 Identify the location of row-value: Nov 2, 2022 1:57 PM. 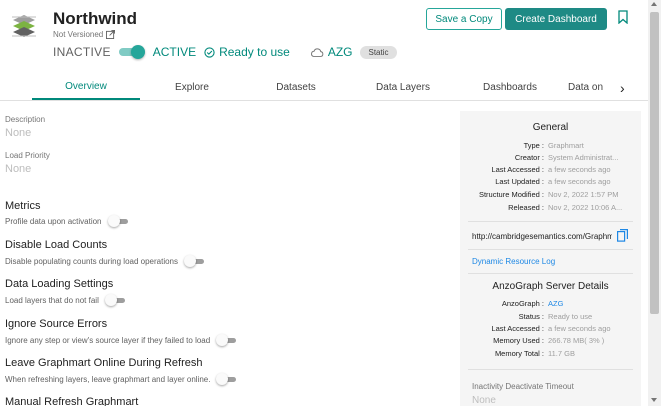
(583, 194).